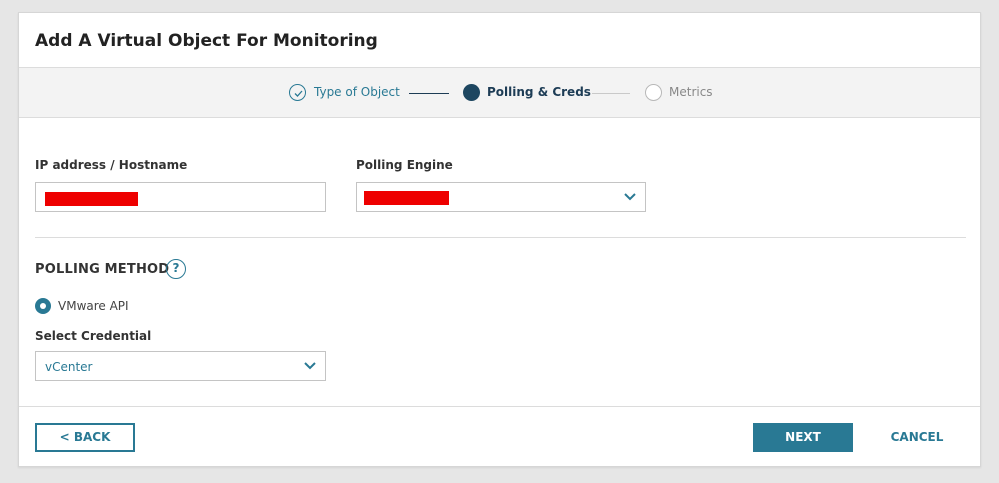  I want to click on polling-engine-select, so click(501, 197).